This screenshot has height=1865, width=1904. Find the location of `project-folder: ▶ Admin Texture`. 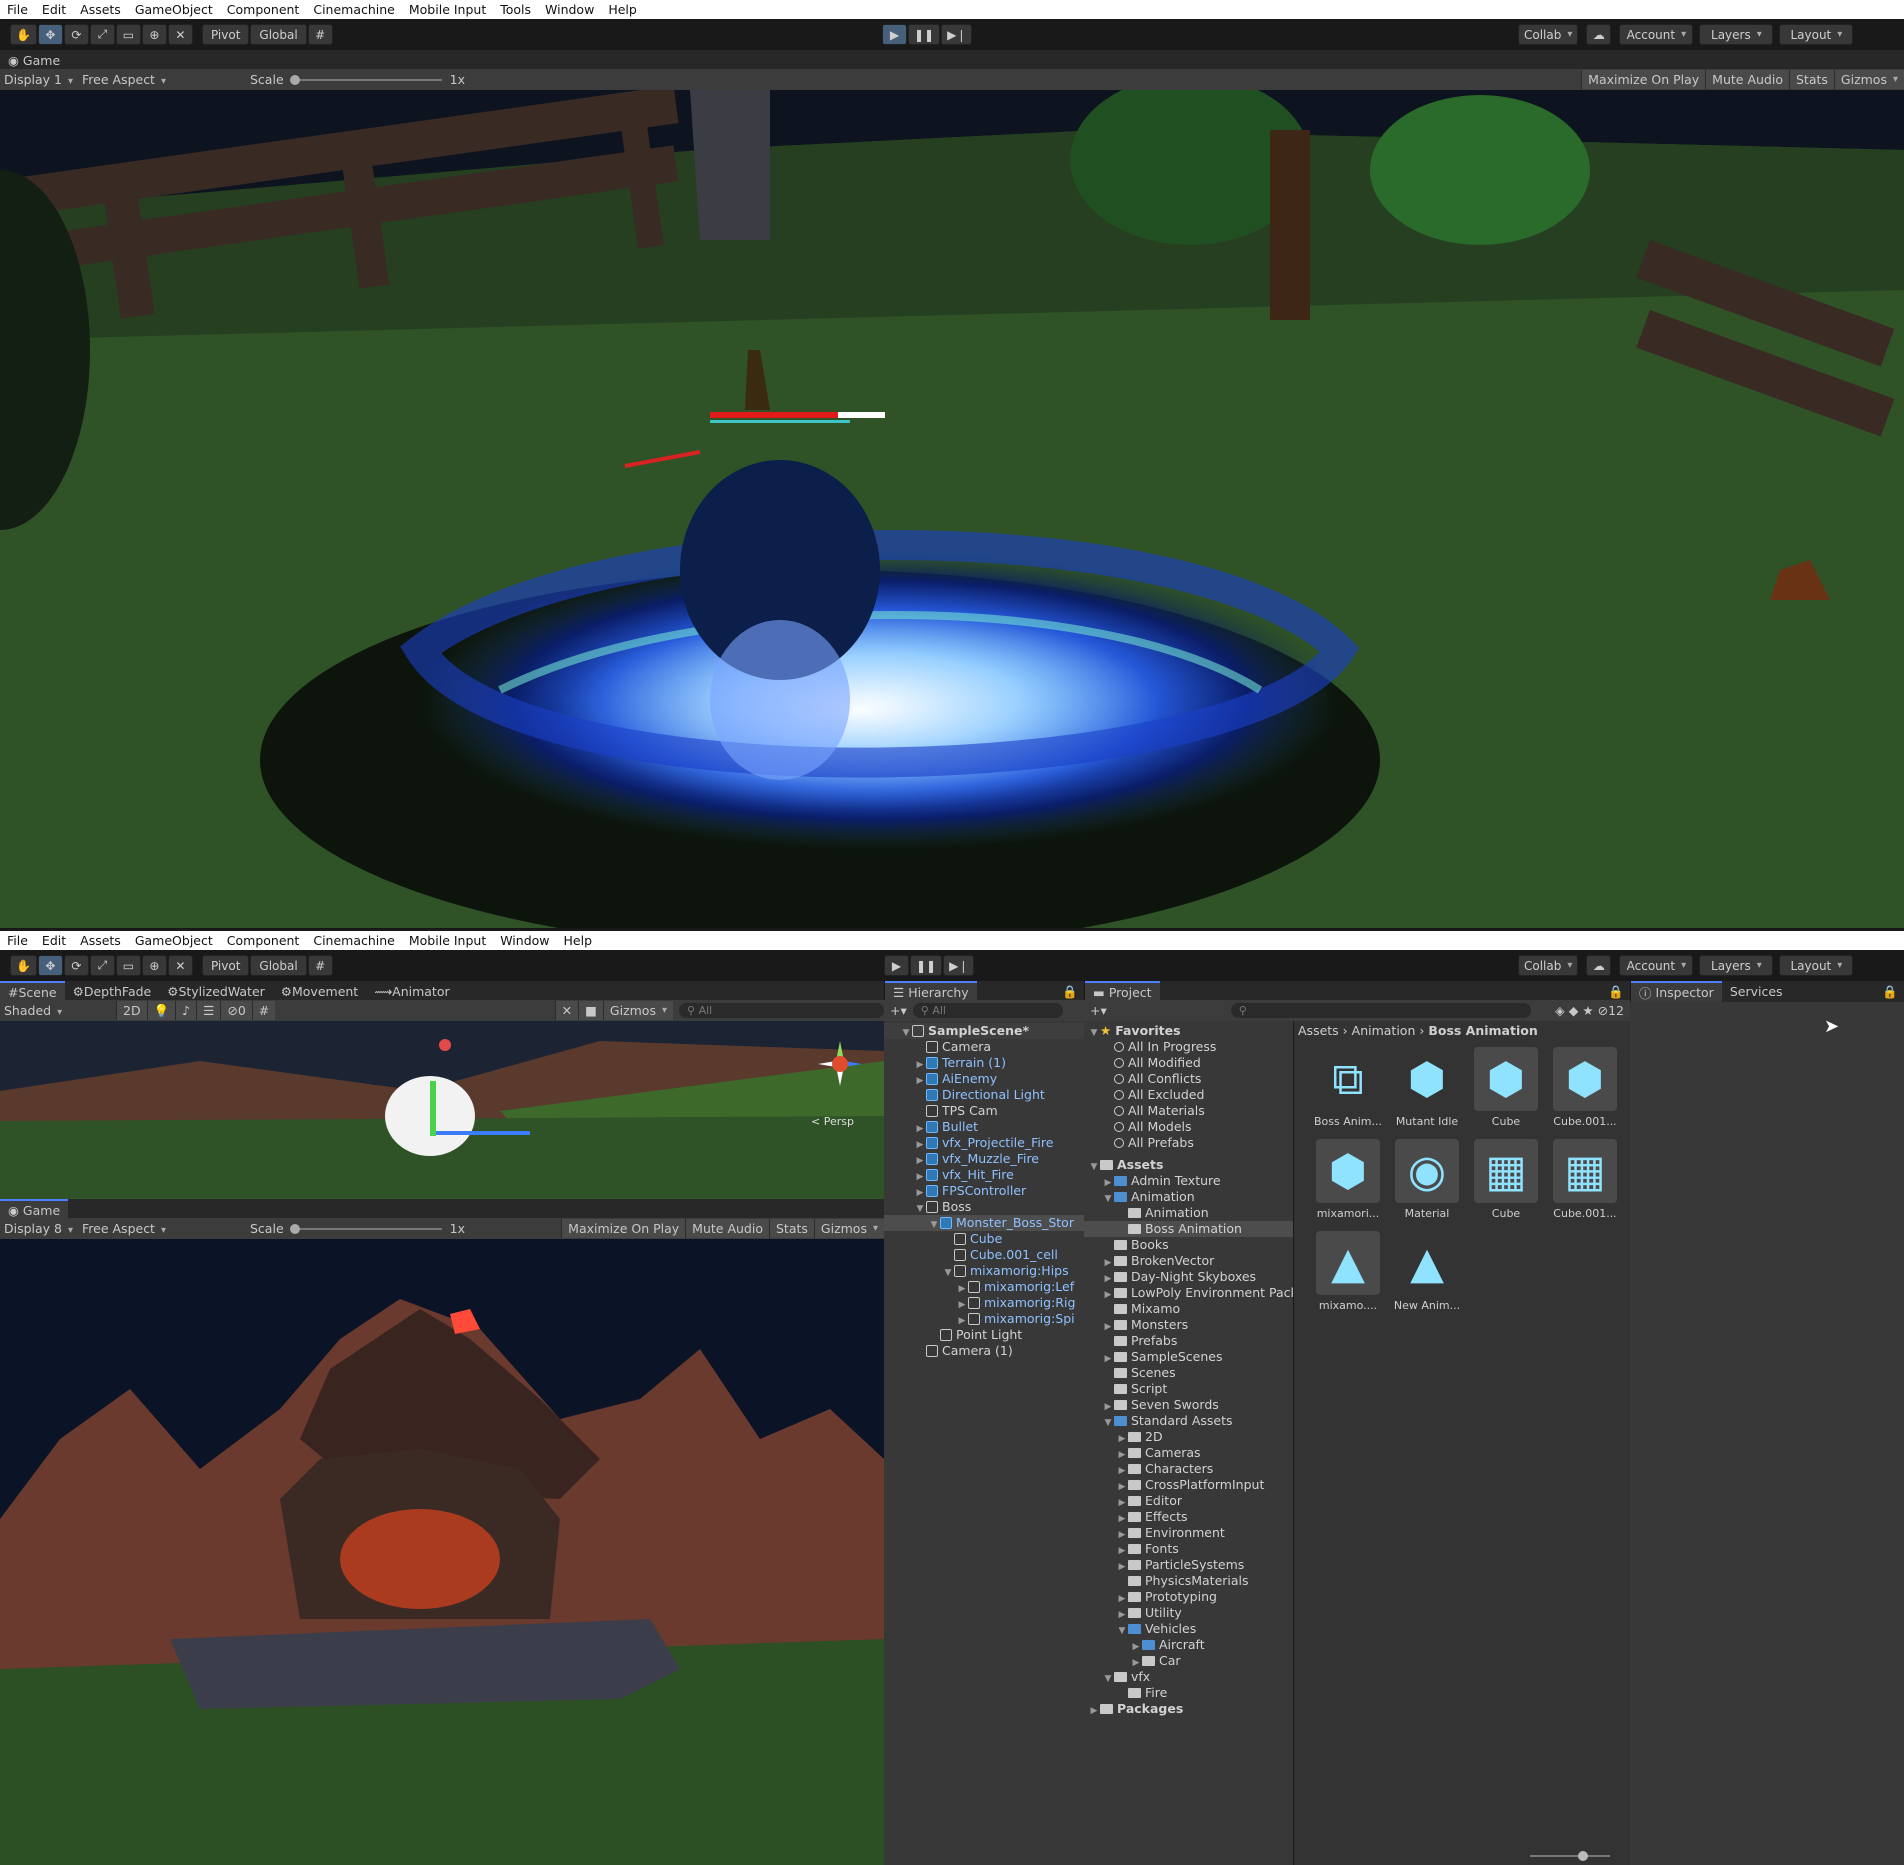

project-folder: ▶ Admin Texture is located at coordinates (1188, 1181).